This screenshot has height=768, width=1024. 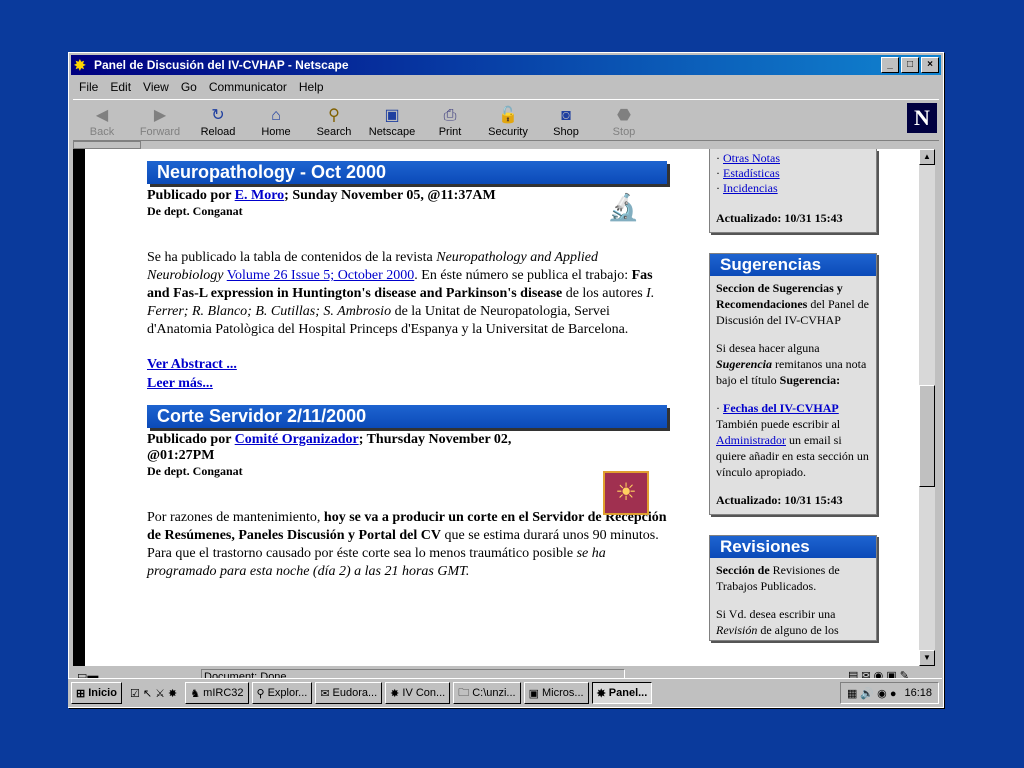 What do you see at coordinates (201, 87) in the screenshot?
I see `menu-bar: File Edit View Go Communicator Help` at bounding box center [201, 87].